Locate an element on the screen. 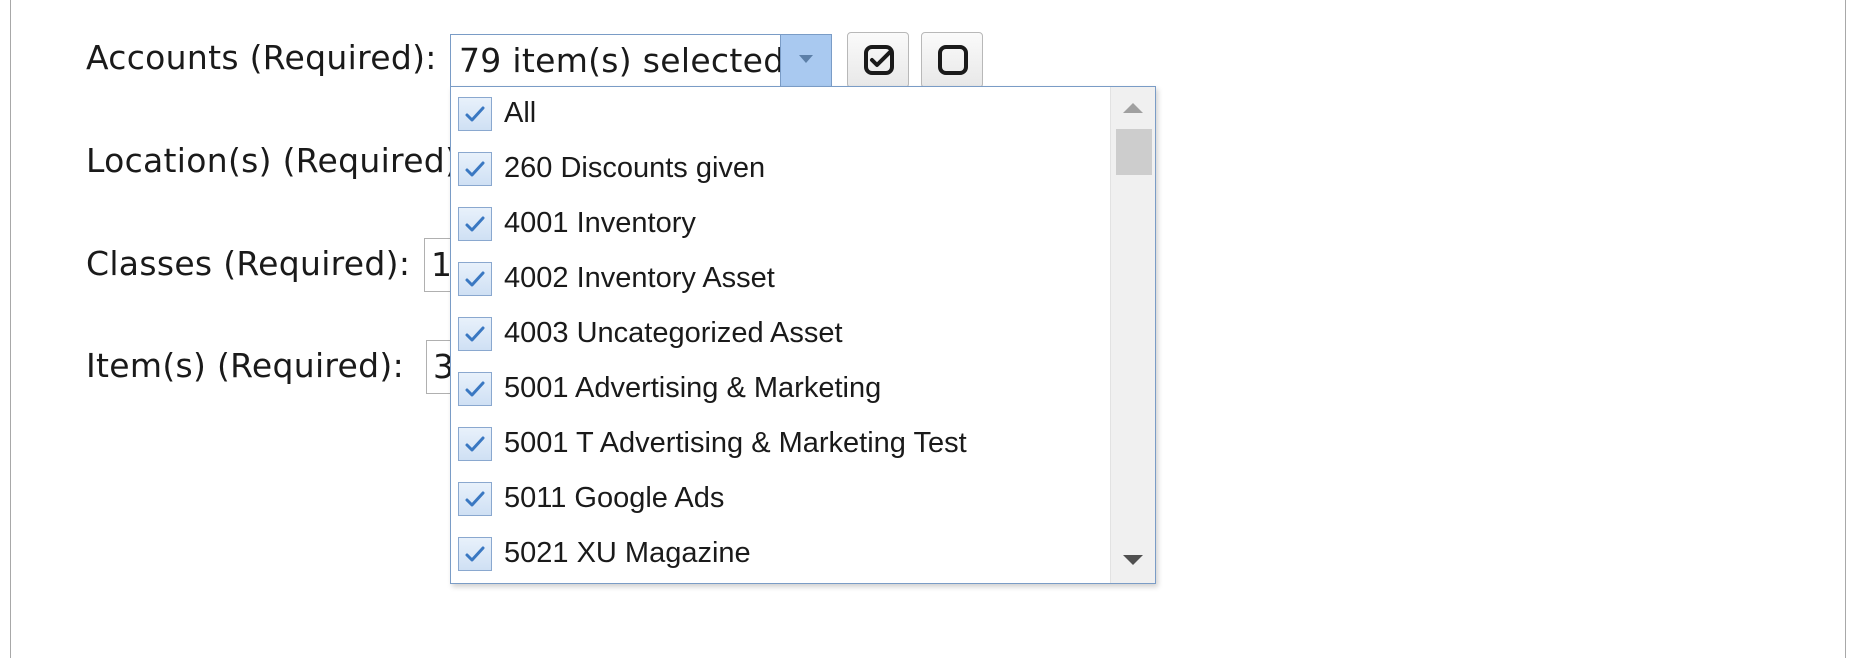 The width and height of the screenshot is (1860, 658). locations-label: Location(s) (Required): is located at coordinates (278, 160).